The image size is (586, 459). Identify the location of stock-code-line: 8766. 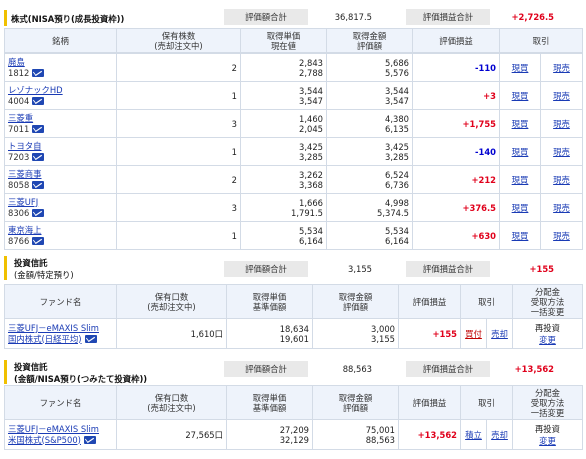
(60, 241).